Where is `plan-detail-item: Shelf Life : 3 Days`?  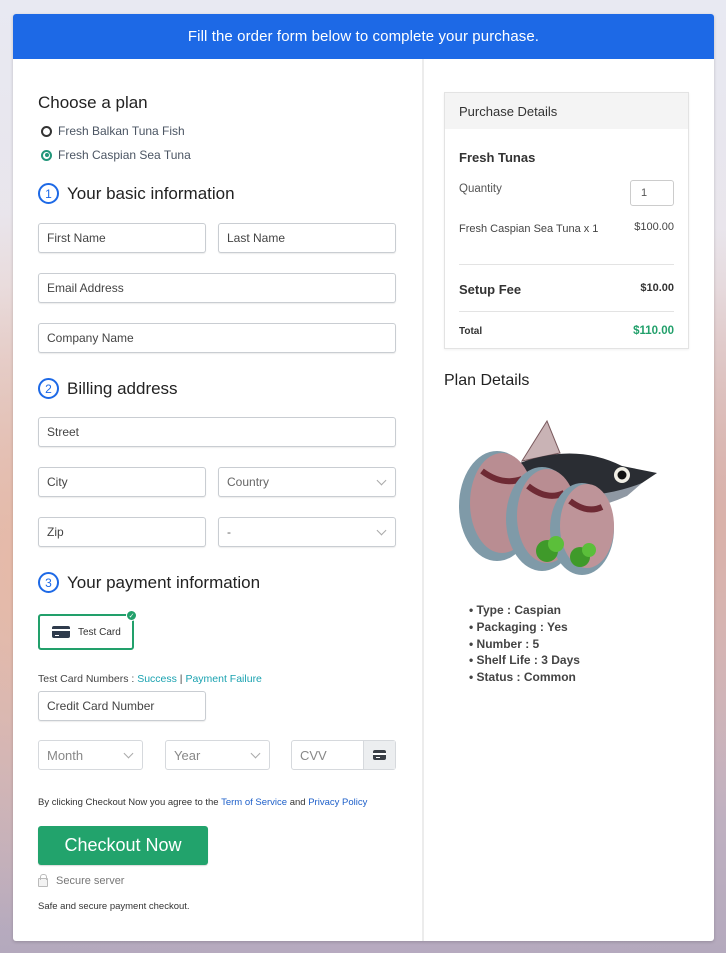 plan-detail-item: Shelf Life : 3 Days is located at coordinates (524, 660).